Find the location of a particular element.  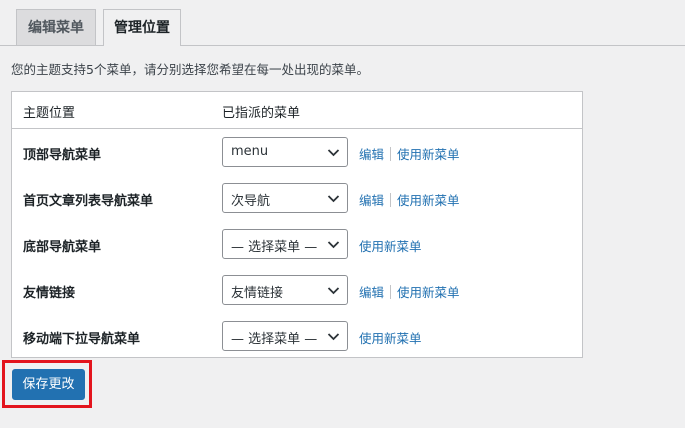

table-row: 首页文章列表导航菜单 次导航 编辑 使用新菜单 is located at coordinates (297, 198).